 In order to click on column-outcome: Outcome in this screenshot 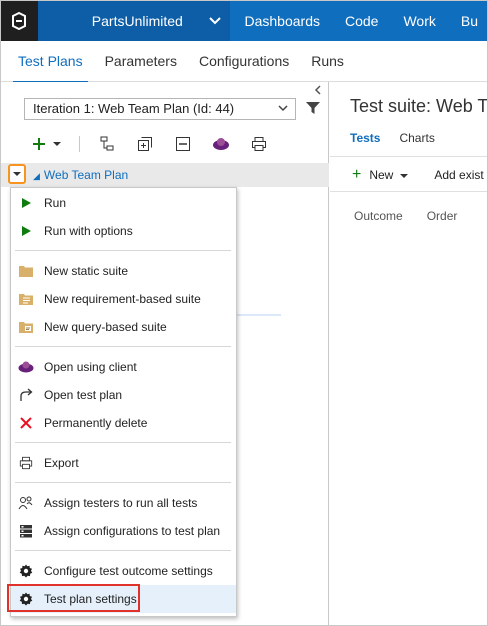, I will do `click(378, 216)`.